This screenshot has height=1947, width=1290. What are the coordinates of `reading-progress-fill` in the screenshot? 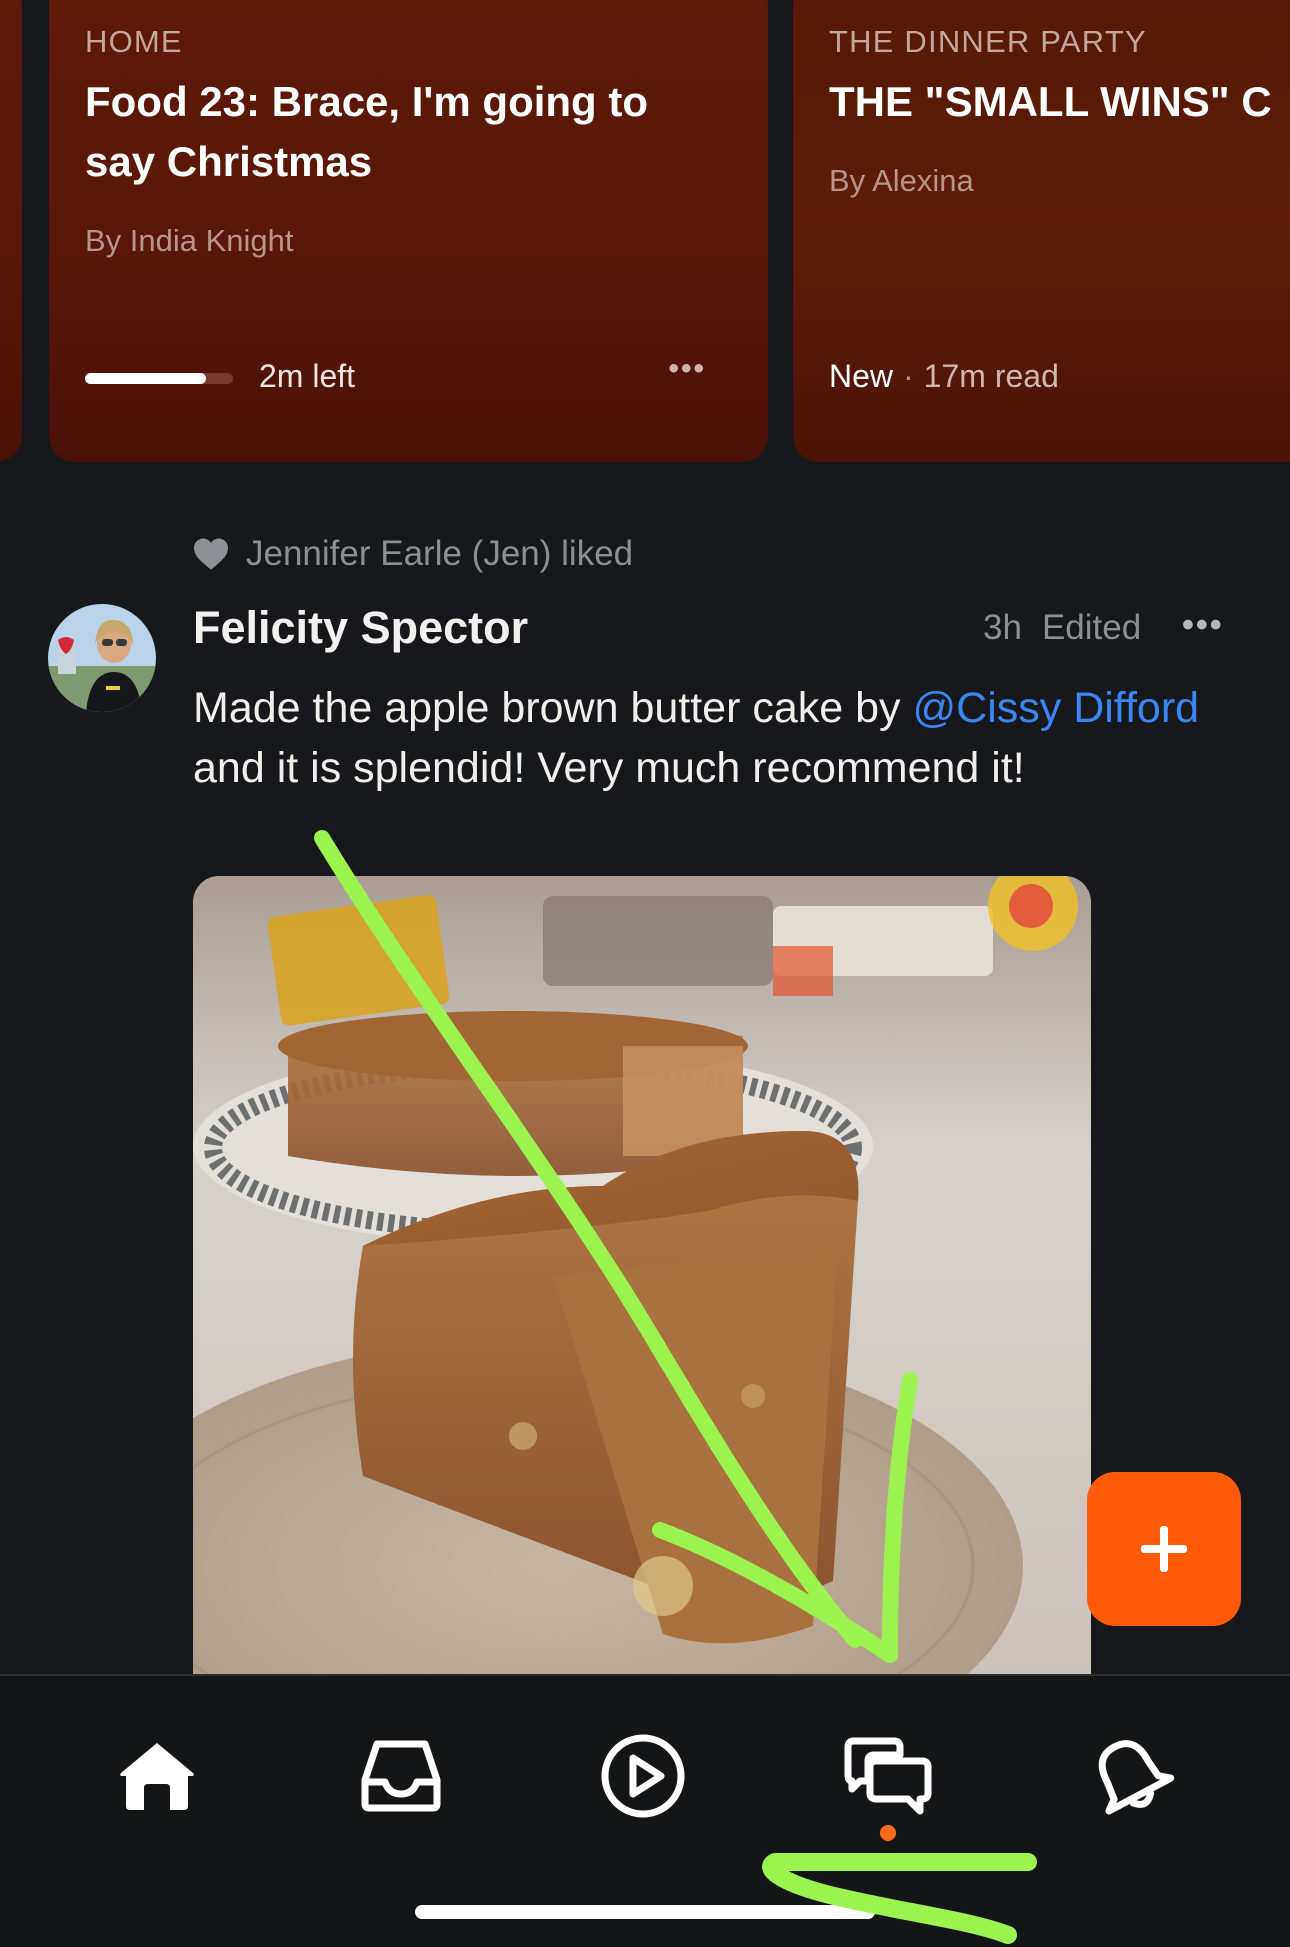 It's located at (146, 378).